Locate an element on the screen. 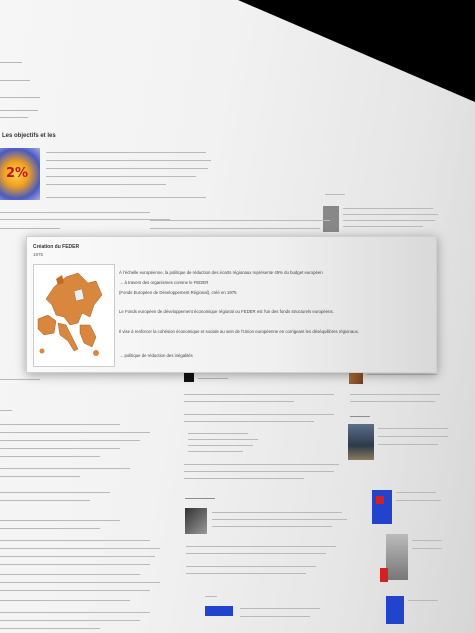  eu-flag-image is located at coordinates (219, 611).